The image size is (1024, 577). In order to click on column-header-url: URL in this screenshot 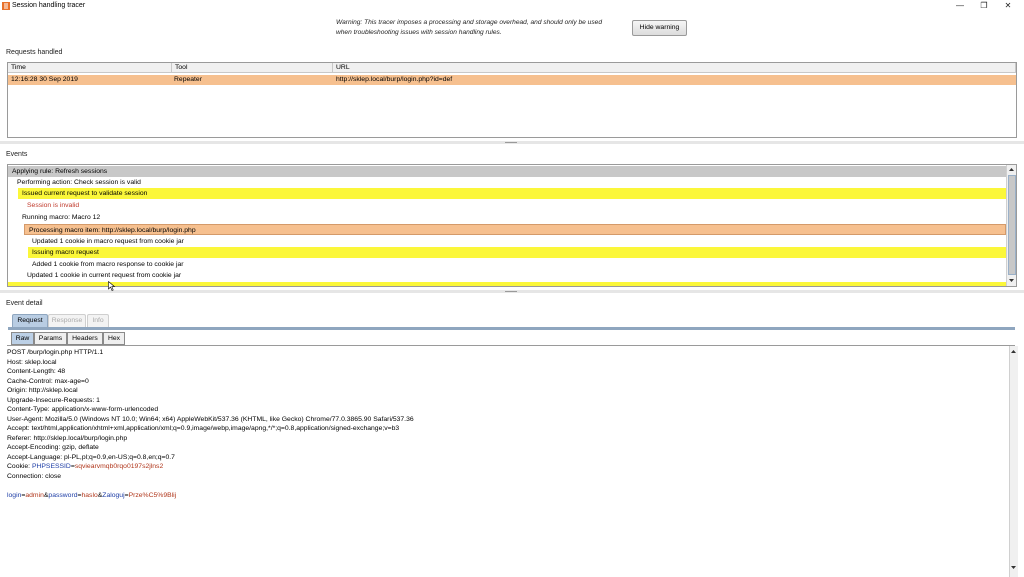, I will do `click(674, 68)`.